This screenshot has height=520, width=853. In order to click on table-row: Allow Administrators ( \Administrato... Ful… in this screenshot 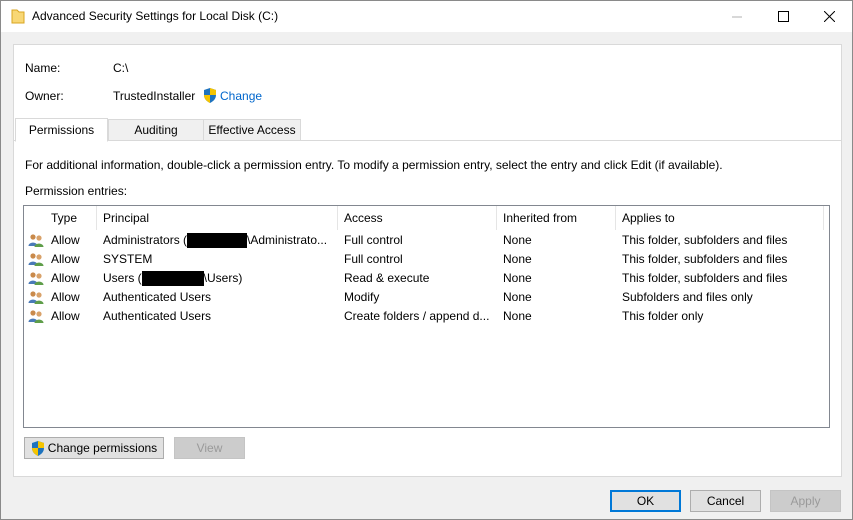, I will do `click(426, 240)`.